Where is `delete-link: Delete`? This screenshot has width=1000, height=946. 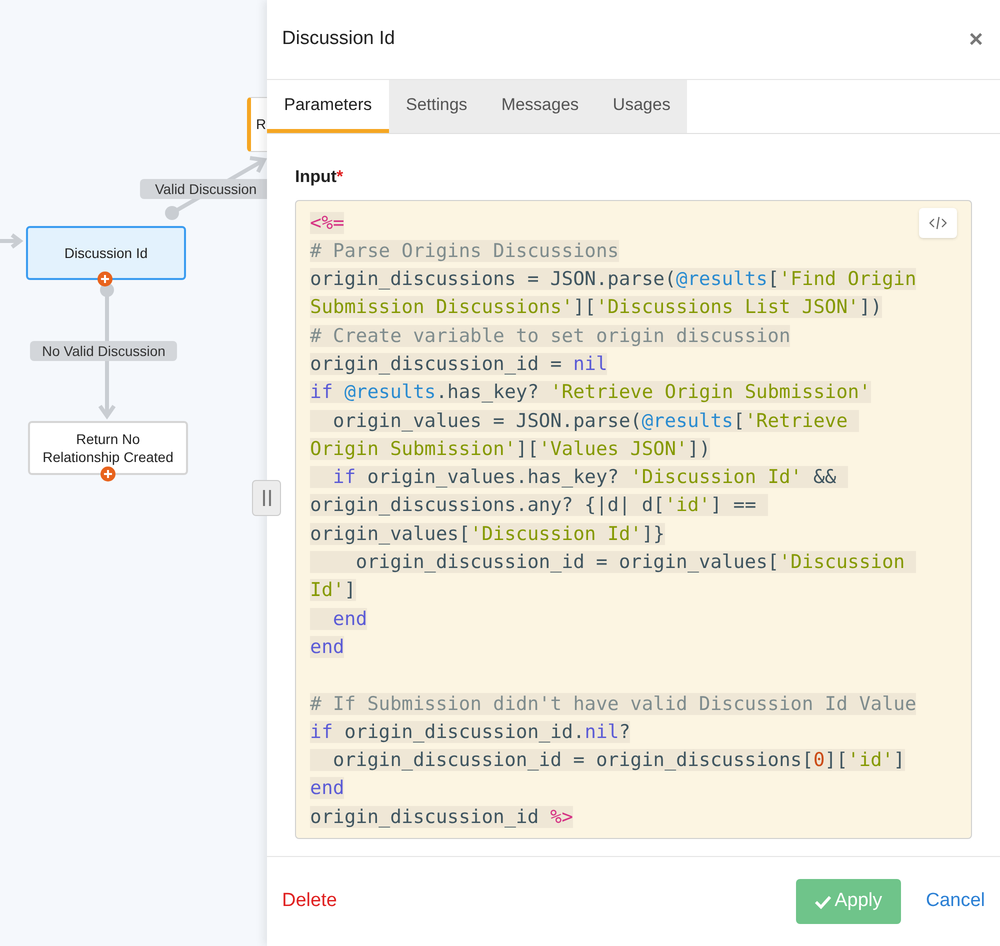
delete-link: Delete is located at coordinates (309, 901).